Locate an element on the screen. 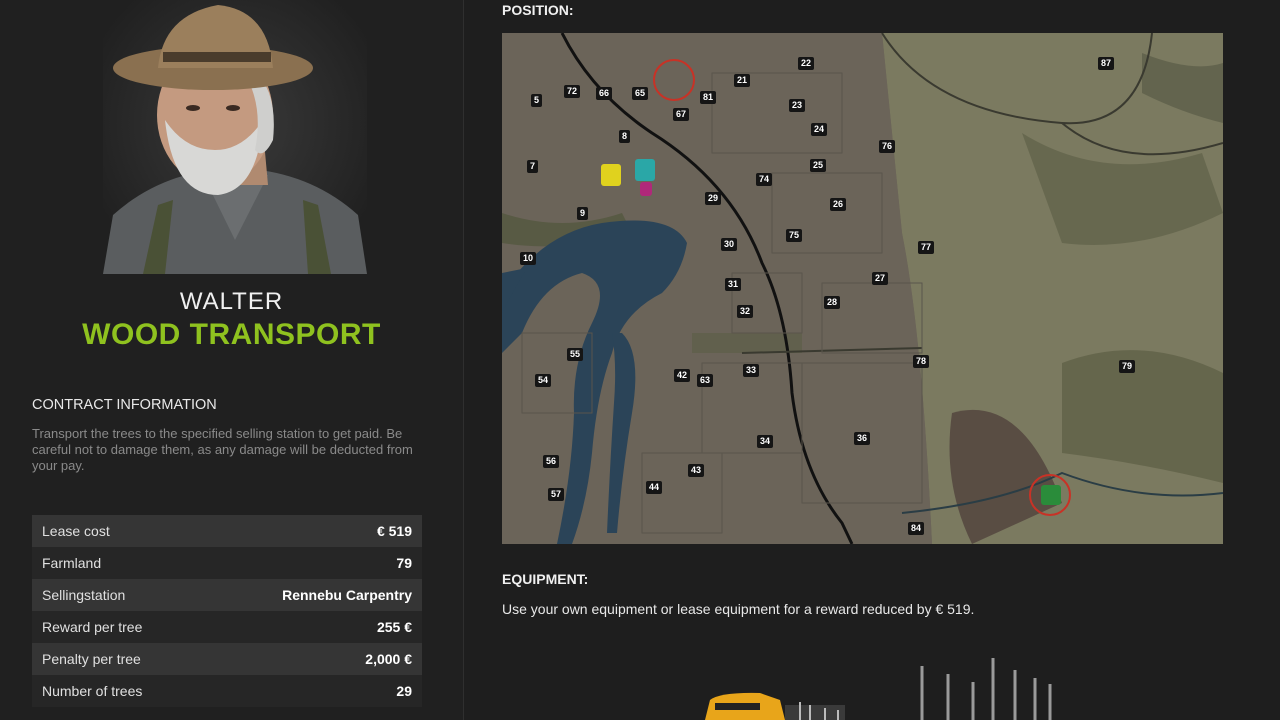 Image resolution: width=1280 pixels, height=720 pixels. contract-info-heading: CONTRACT INFORMATION is located at coordinates (124, 405).